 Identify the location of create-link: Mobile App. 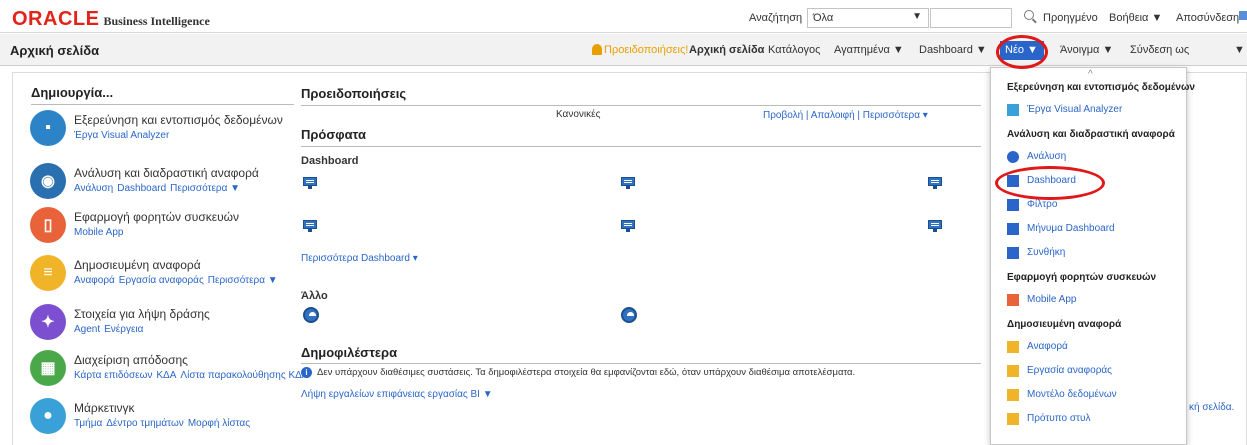
(98, 232).